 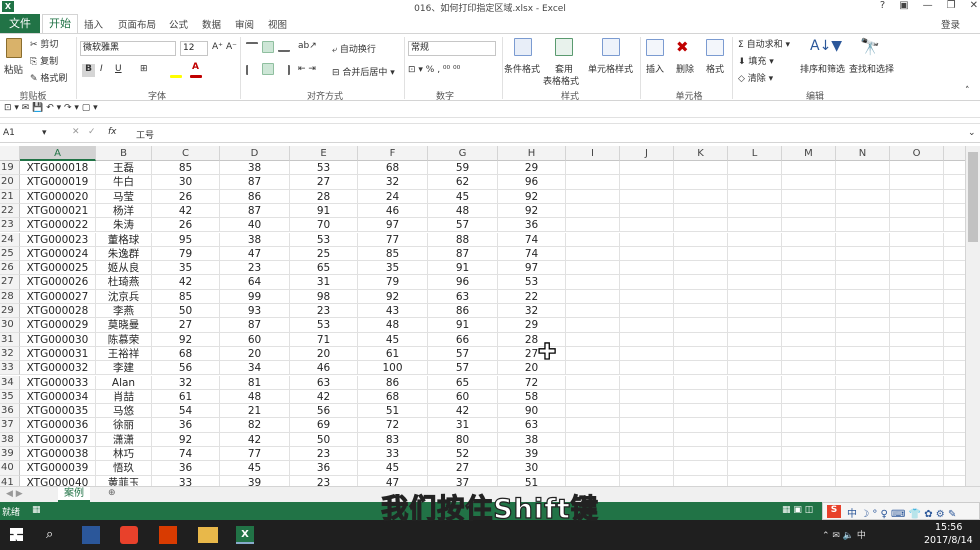 What do you see at coordinates (10, 439) in the screenshot?
I see `row-header: 38` at bounding box center [10, 439].